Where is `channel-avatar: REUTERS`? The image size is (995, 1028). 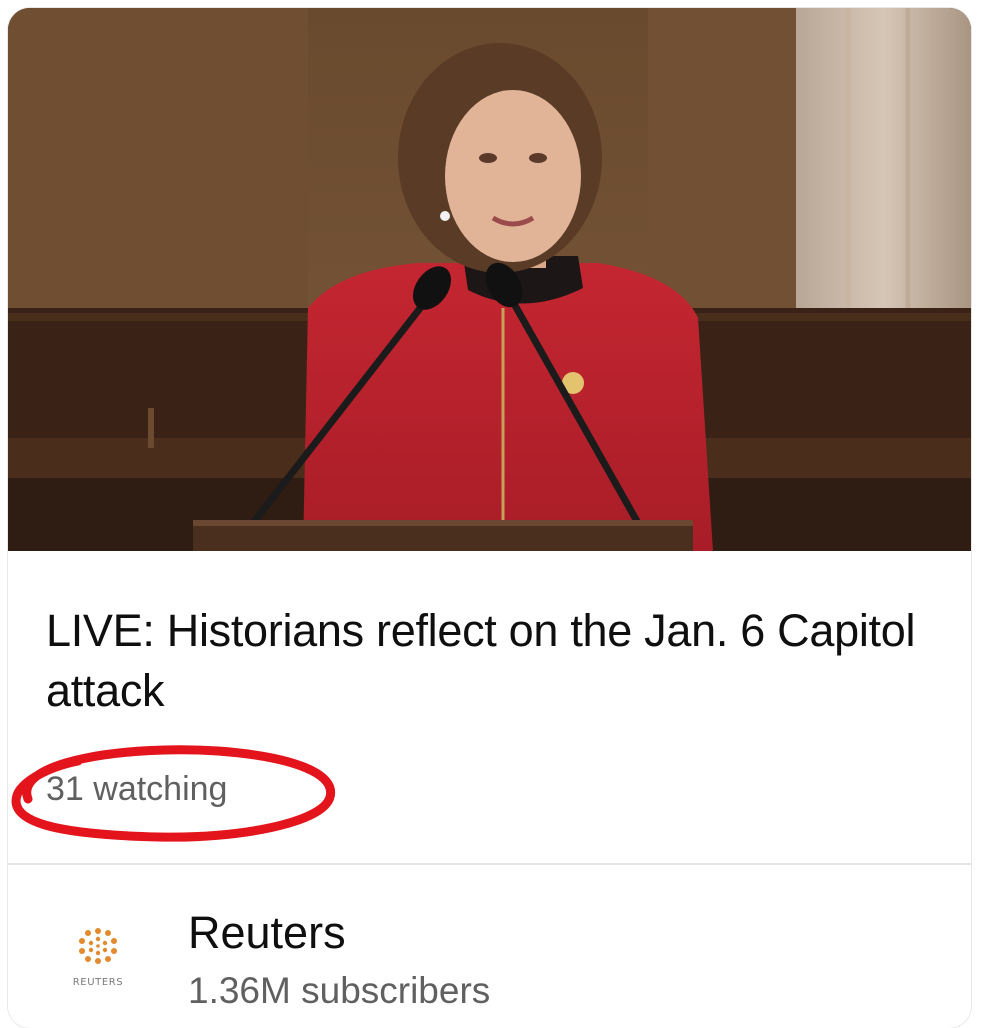 channel-avatar: REUTERS is located at coordinates (98, 957).